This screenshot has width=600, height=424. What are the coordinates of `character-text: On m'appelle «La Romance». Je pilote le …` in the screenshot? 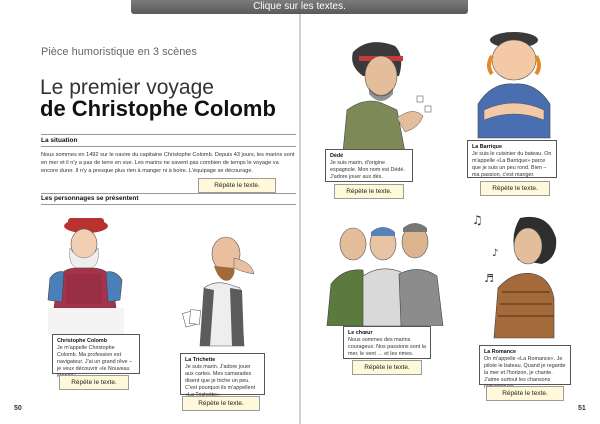 It's located at (525, 373).